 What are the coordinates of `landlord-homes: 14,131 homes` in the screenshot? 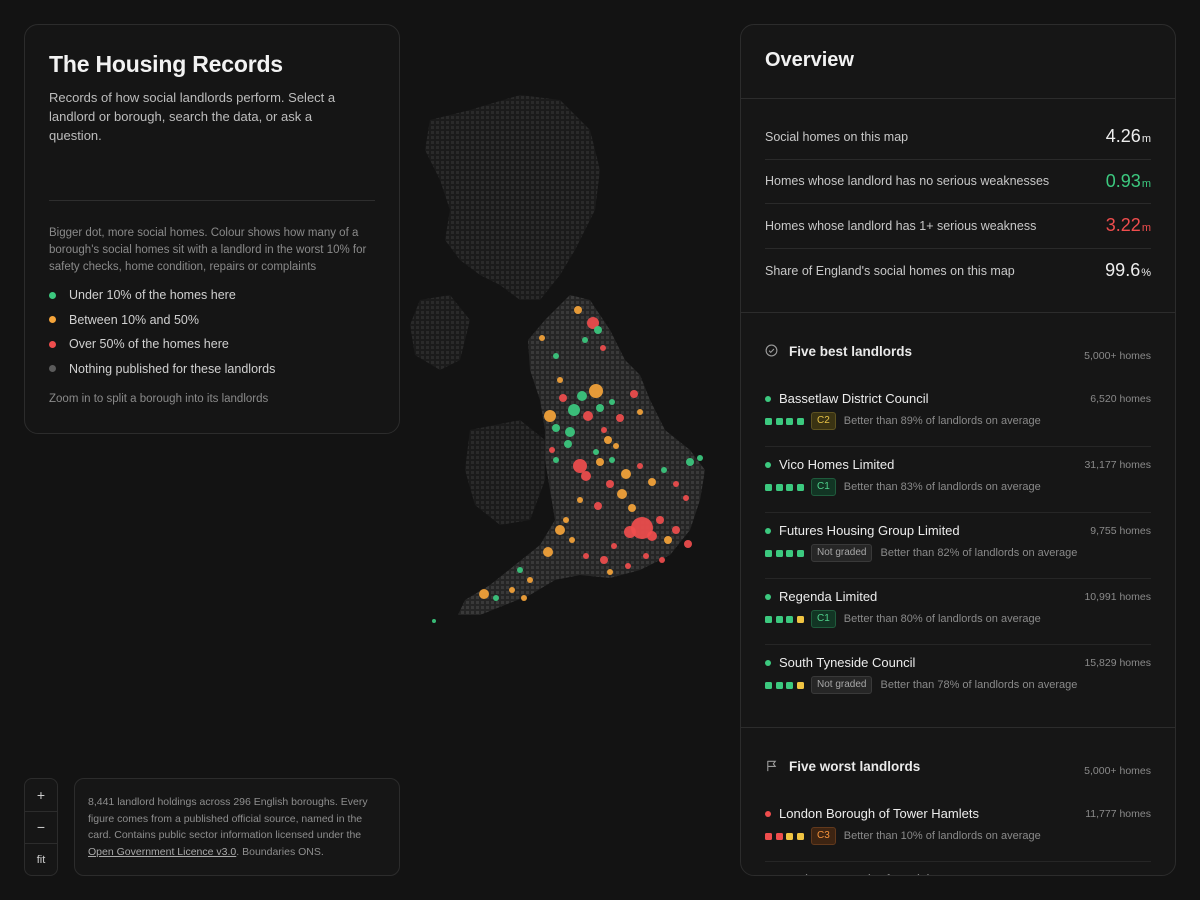 It's located at (1117, 875).